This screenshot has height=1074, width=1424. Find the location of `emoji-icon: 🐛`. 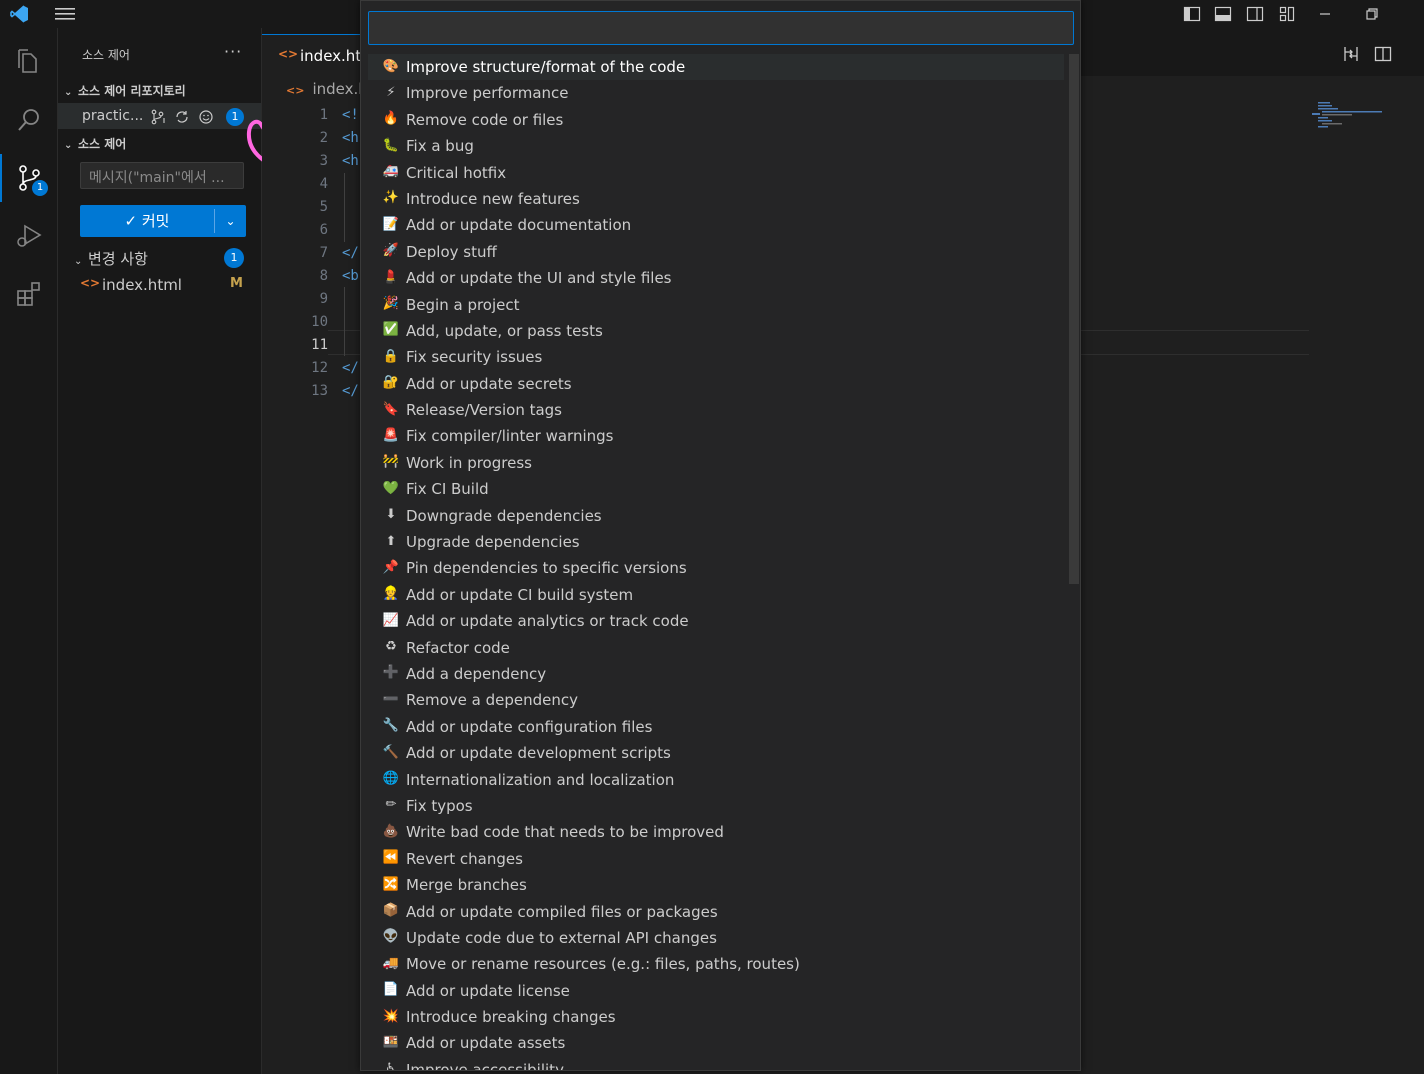

emoji-icon: 🐛 is located at coordinates (391, 145).